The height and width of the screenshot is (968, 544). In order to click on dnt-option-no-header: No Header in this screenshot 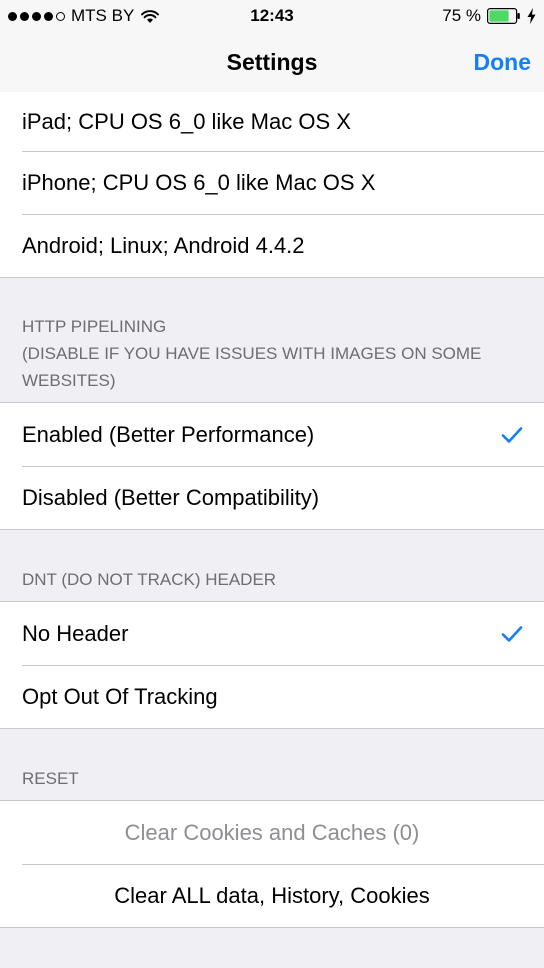, I will do `click(272, 633)`.